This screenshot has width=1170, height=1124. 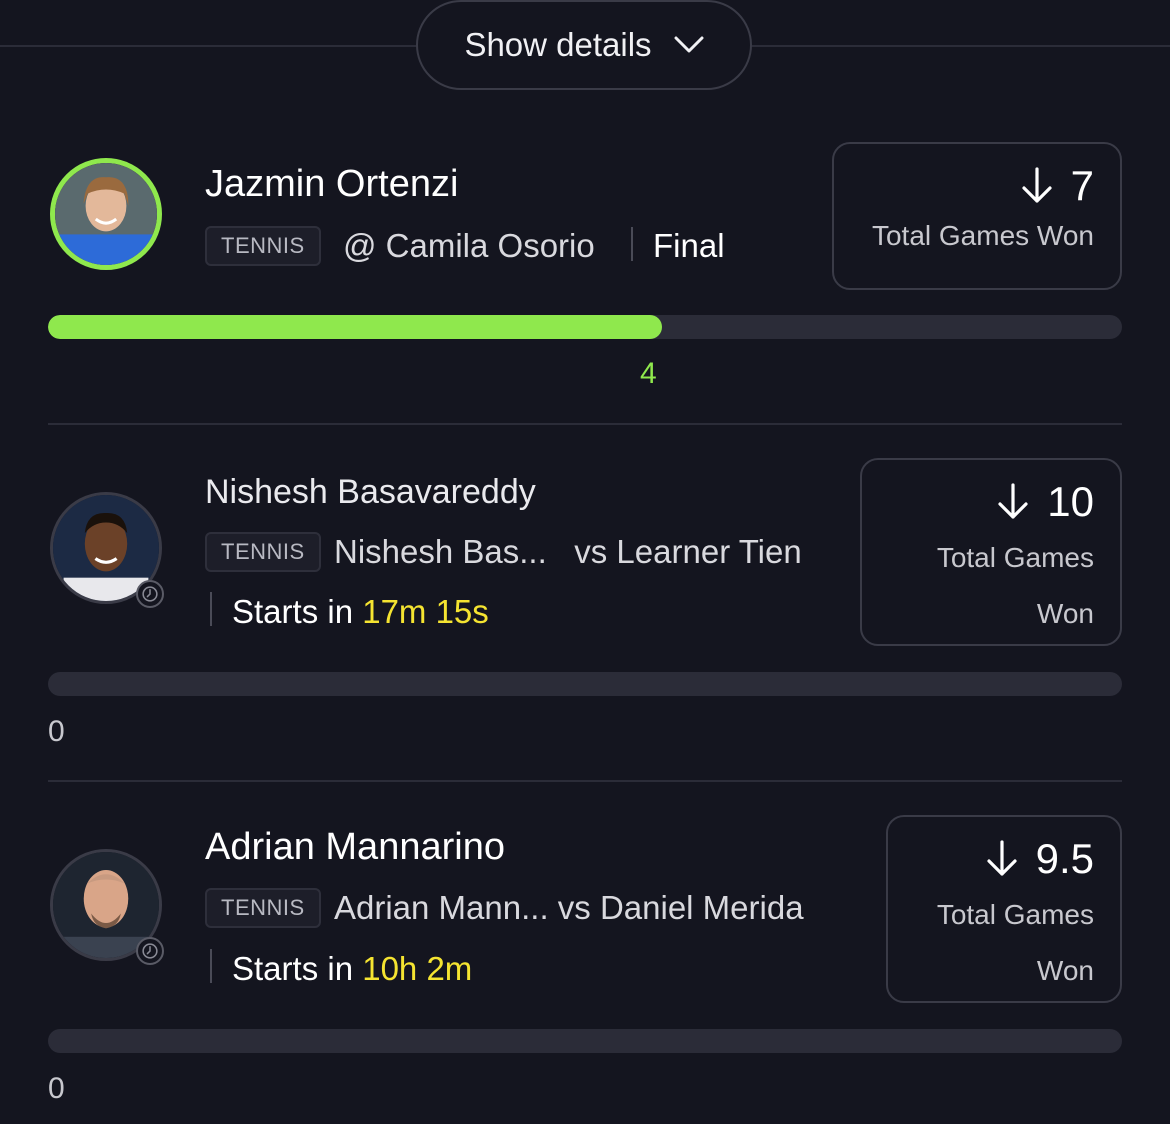 What do you see at coordinates (355, 327) in the screenshot?
I see `progress-fill` at bounding box center [355, 327].